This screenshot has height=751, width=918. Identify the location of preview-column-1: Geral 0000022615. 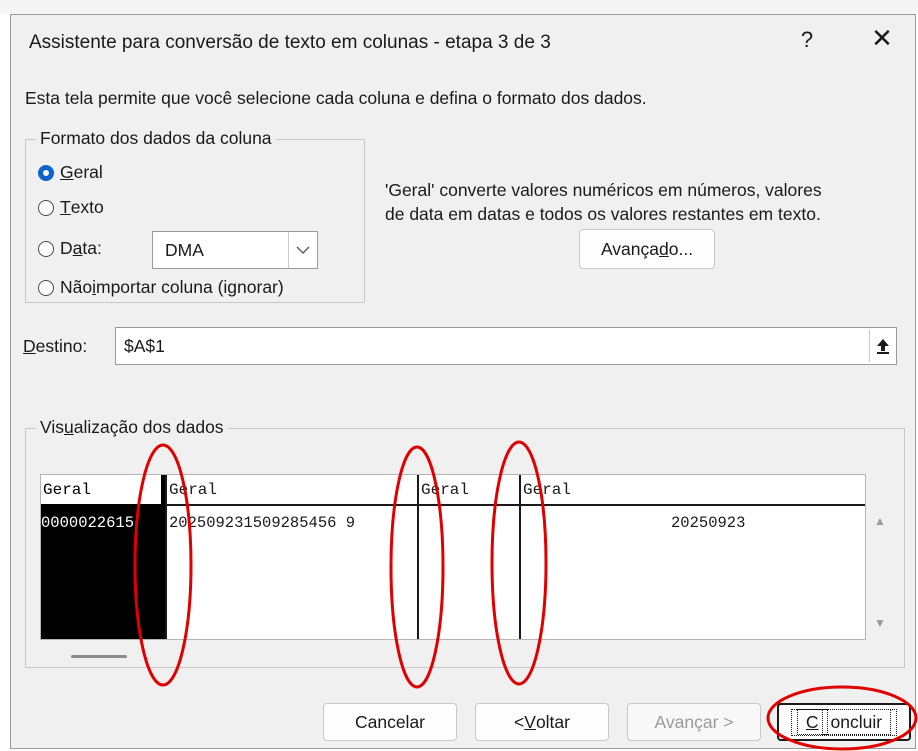
(104, 557).